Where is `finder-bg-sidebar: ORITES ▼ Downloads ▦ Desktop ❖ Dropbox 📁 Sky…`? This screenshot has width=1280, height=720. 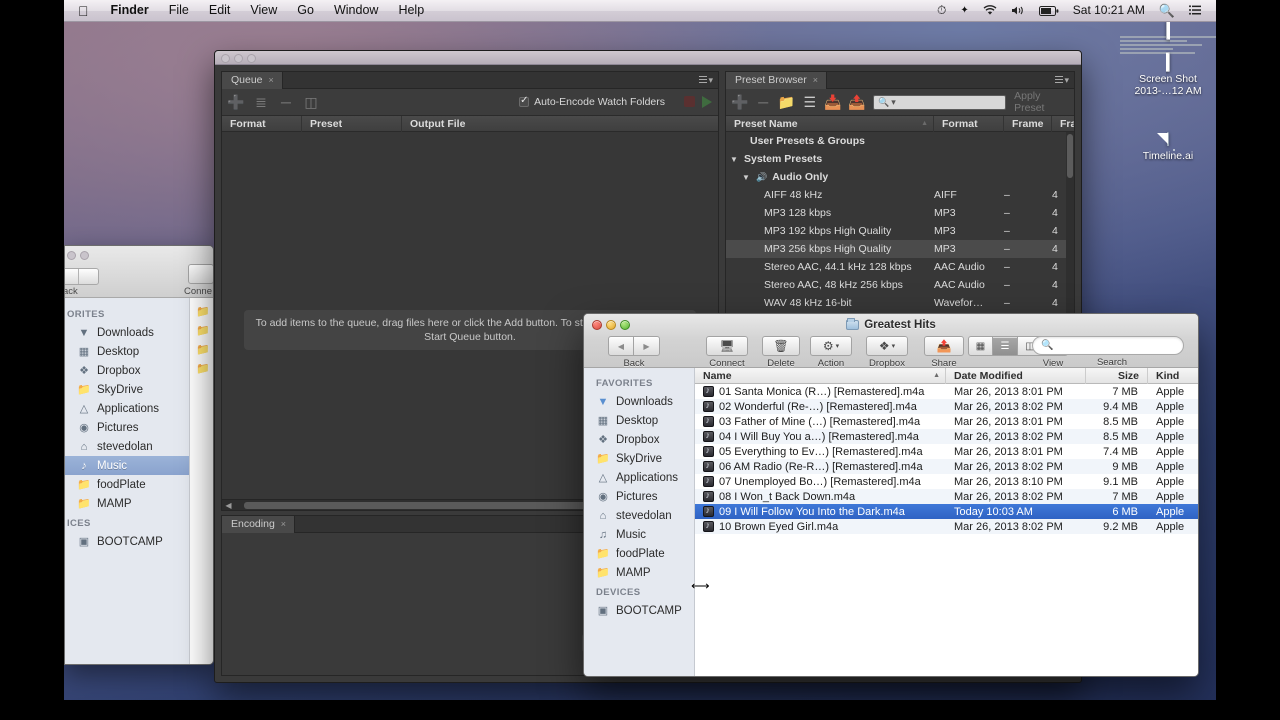 finder-bg-sidebar: ORITES ▼ Downloads ▦ Desktop ❖ Dropbox 📁 Sky… is located at coordinates (127, 481).